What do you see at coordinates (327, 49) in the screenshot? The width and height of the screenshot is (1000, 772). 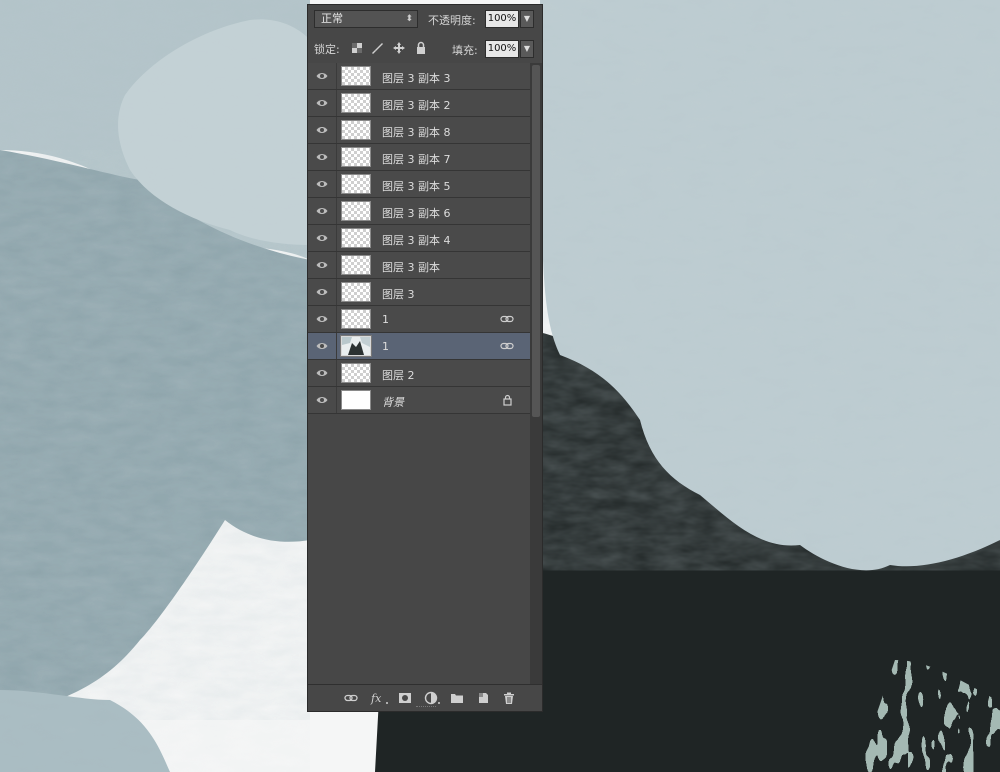 I see `lock-label: 锁定:` at bounding box center [327, 49].